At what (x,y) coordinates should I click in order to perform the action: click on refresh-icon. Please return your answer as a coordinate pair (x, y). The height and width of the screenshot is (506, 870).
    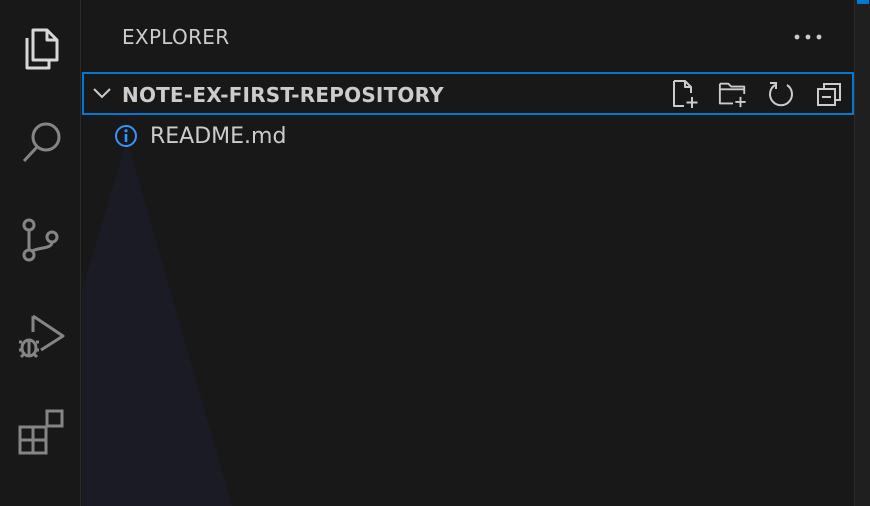
    Looking at the image, I should click on (781, 94).